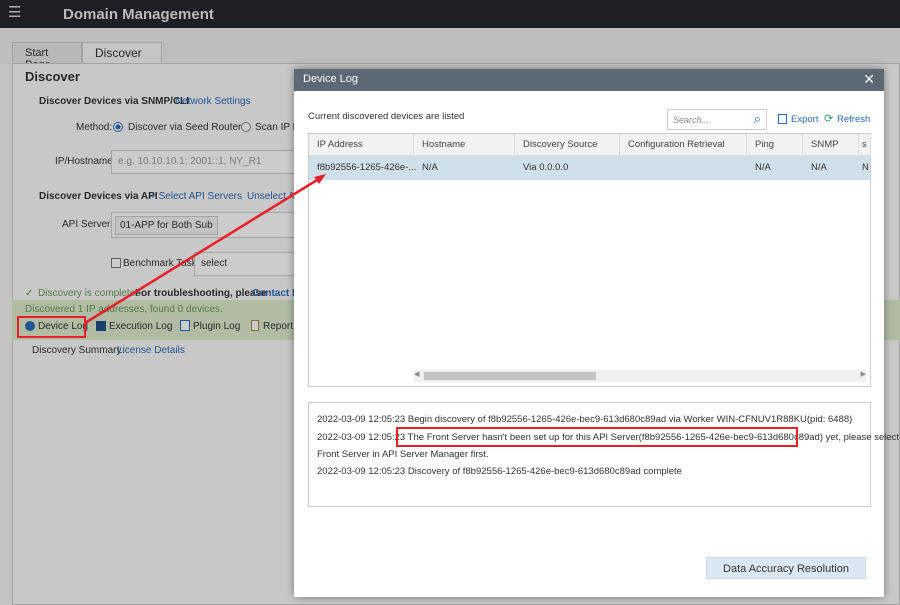 The image size is (900, 605). I want to click on arrow-head, so click(320, 179).